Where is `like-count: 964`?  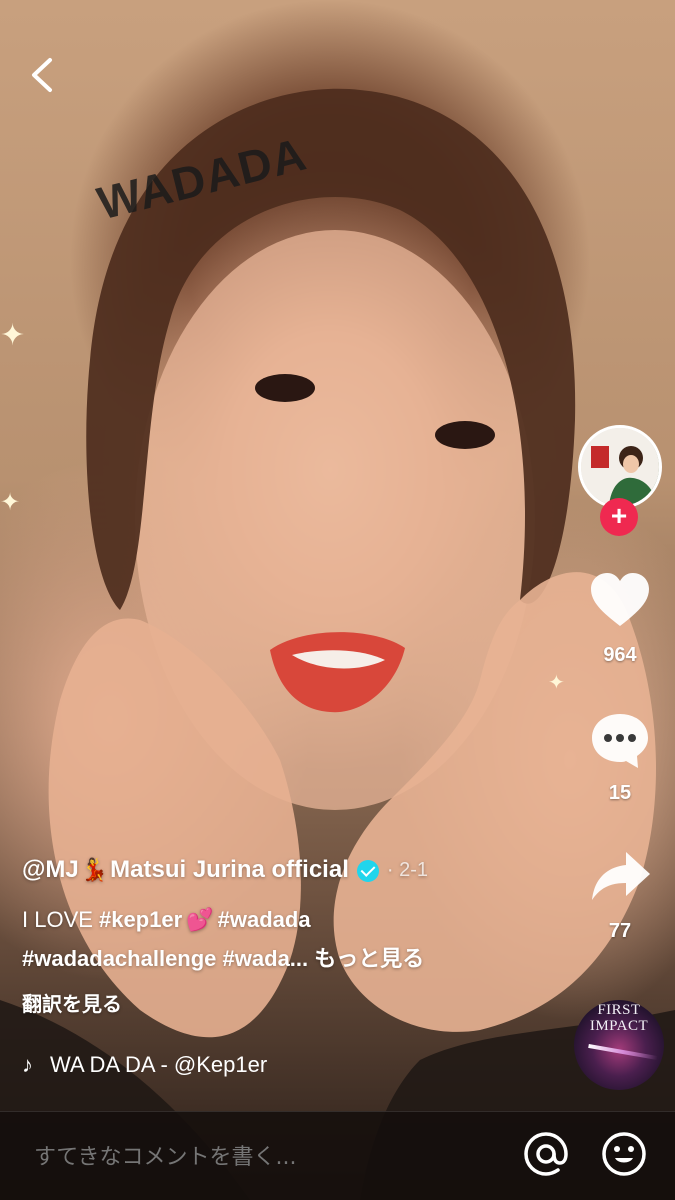
like-count: 964 is located at coordinates (620, 655).